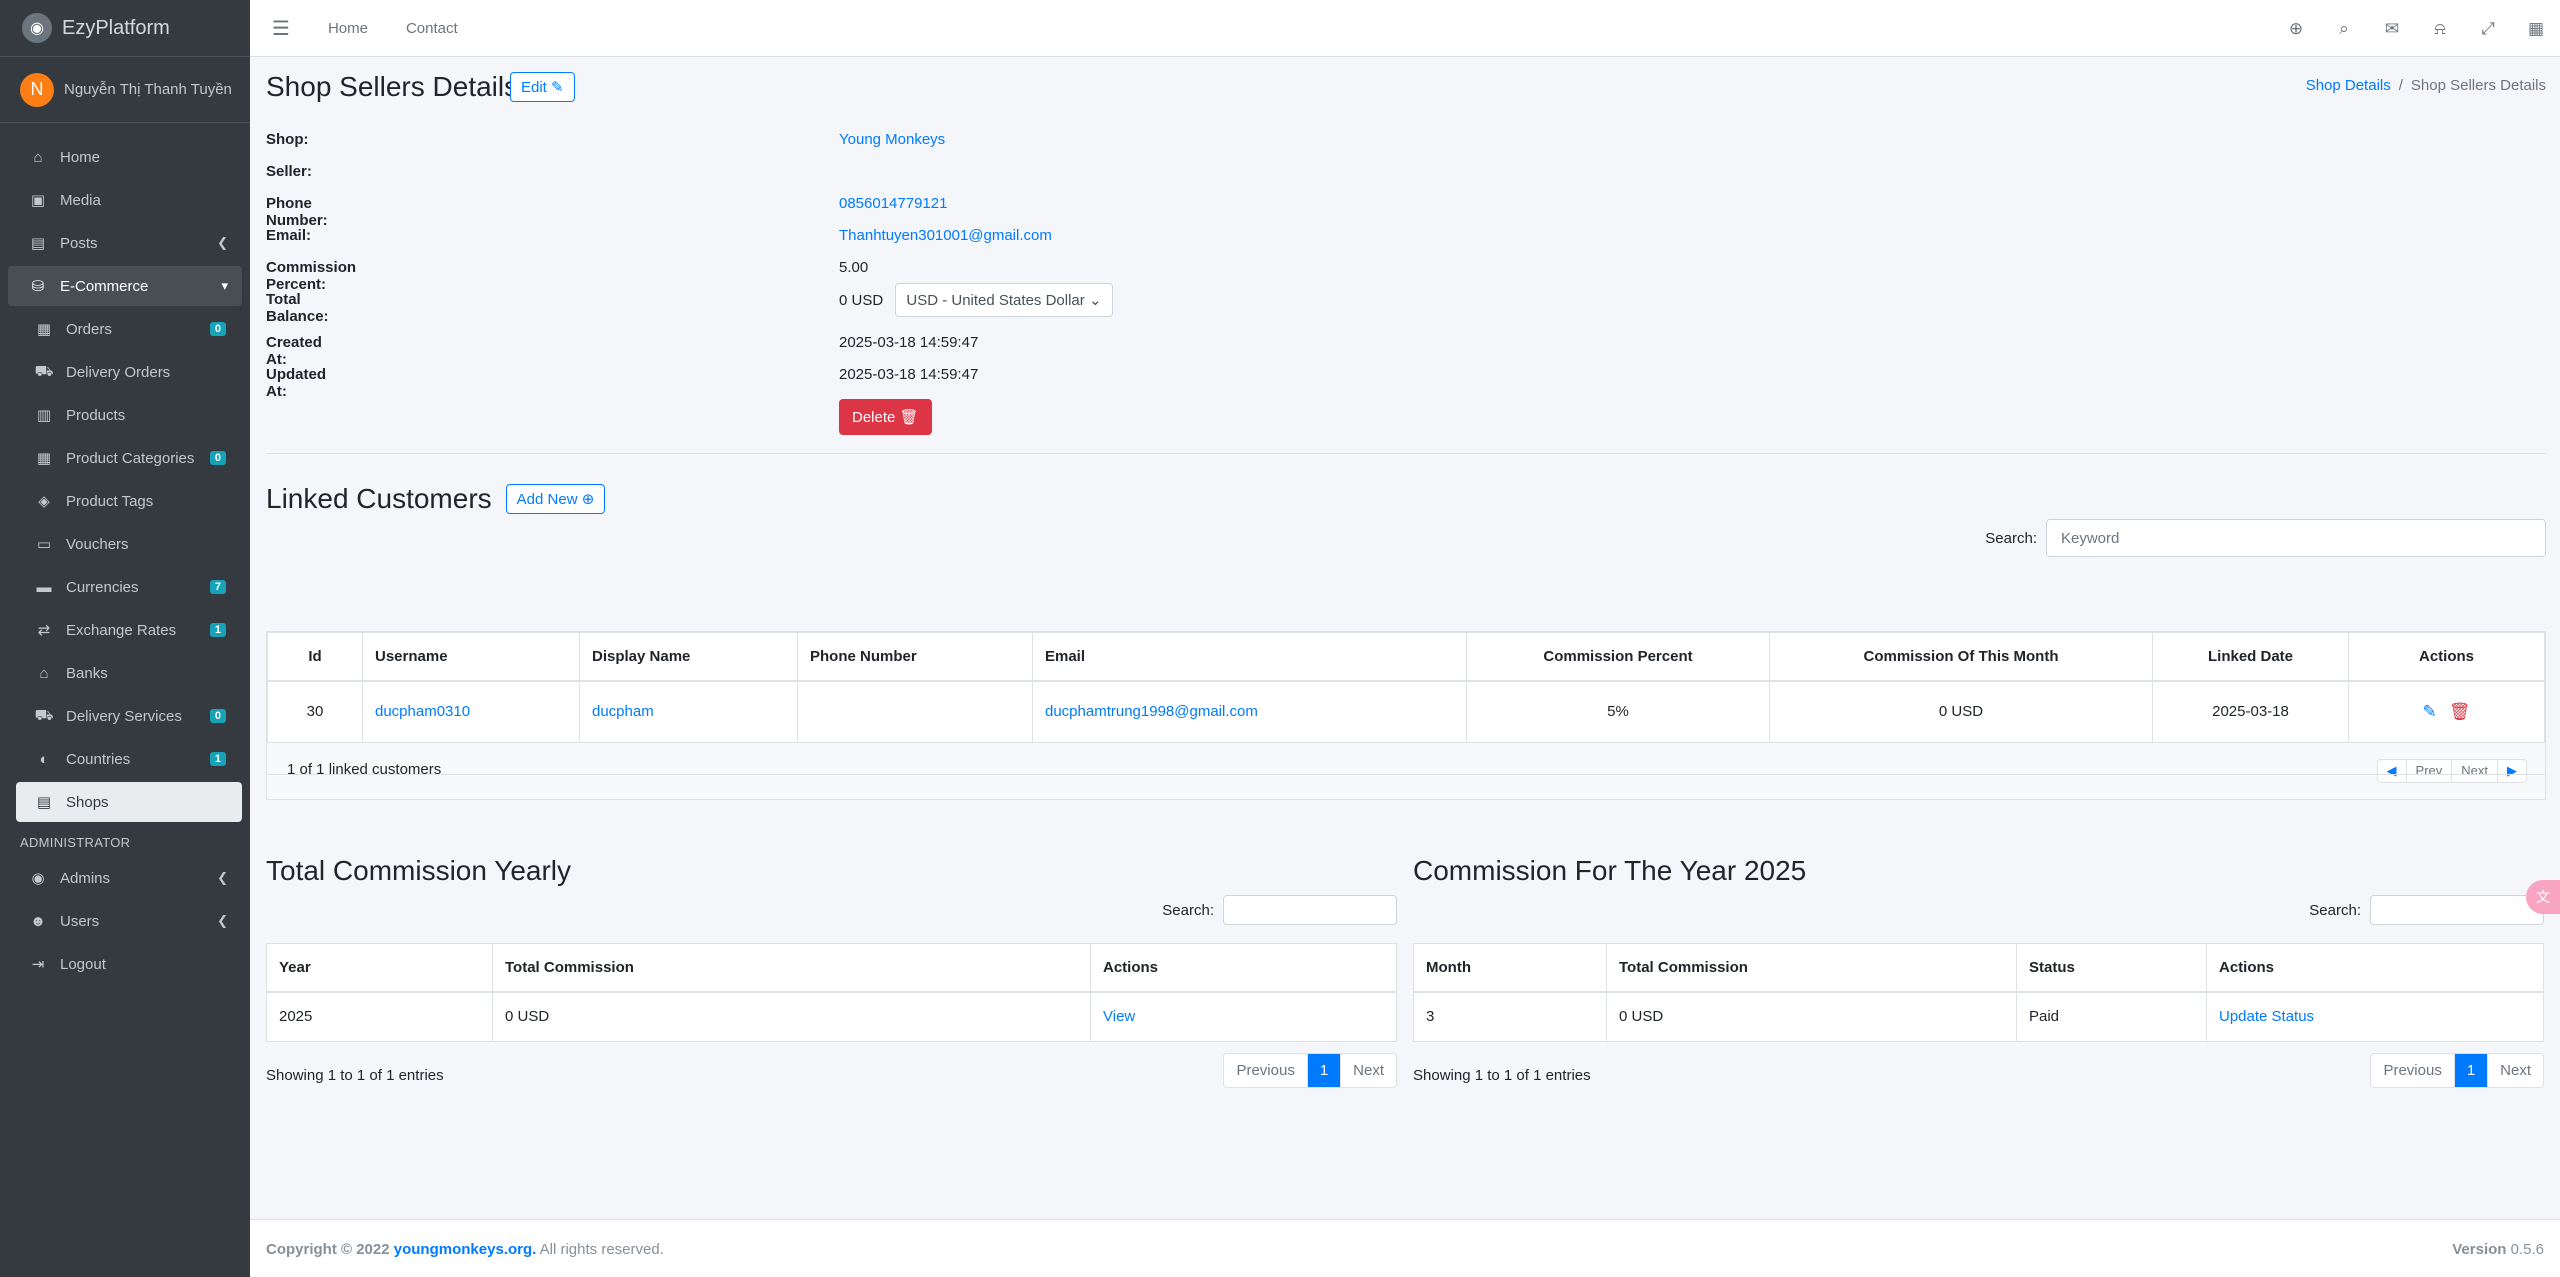  Describe the element at coordinates (915, 657) in the screenshot. I see `col-header: Phone Number` at that location.